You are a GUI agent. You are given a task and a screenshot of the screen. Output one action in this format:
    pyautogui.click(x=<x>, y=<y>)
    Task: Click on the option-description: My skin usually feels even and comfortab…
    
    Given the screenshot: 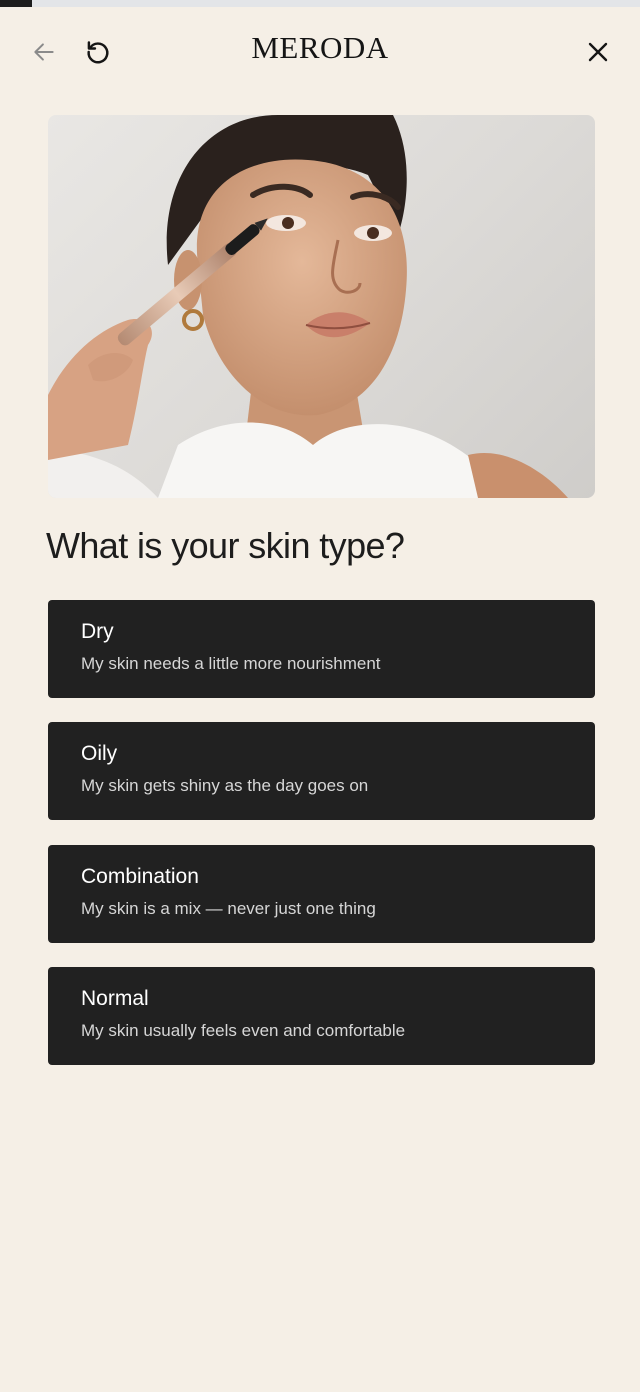 What is the action you would take?
    pyautogui.click(x=243, y=1030)
    